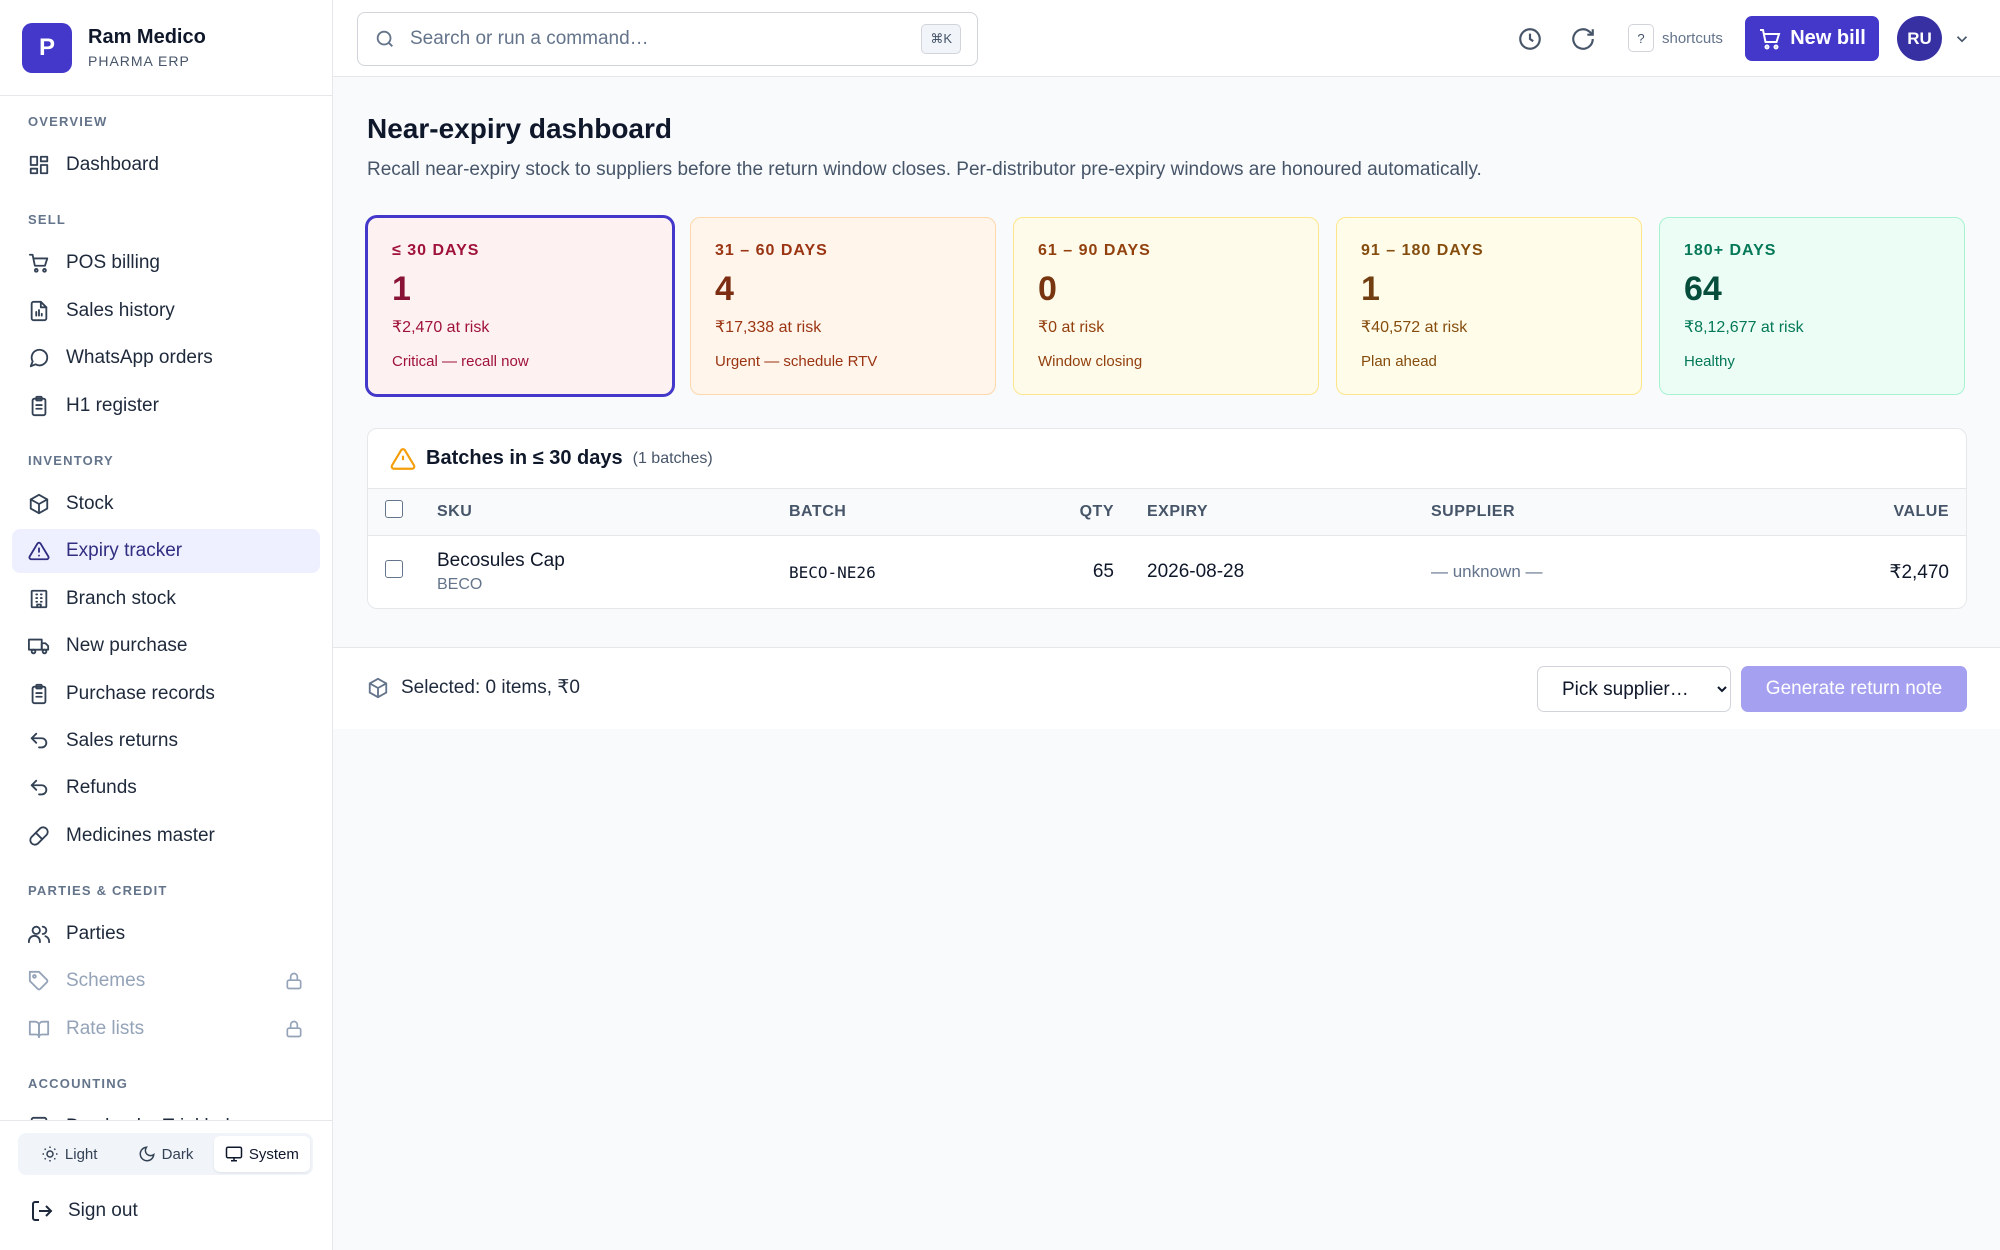 This screenshot has width=2000, height=1250. Describe the element at coordinates (112, 405) in the screenshot. I see `sidebar-item-label: H1 register` at that location.